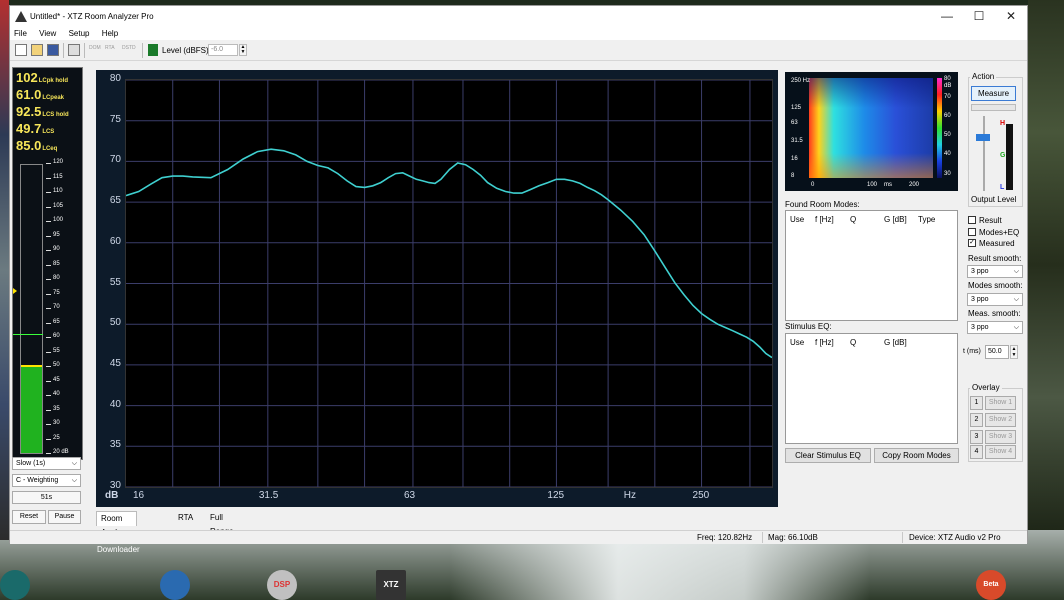  Describe the element at coordinates (991, 585) in the screenshot. I see `desktop-icon-chrome-beta: Beta` at that location.